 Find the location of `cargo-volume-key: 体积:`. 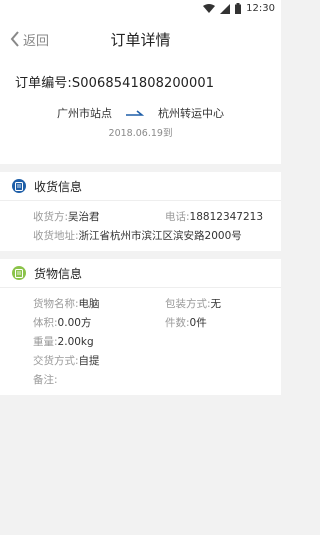

cargo-volume-key: 体积: is located at coordinates (45, 323).